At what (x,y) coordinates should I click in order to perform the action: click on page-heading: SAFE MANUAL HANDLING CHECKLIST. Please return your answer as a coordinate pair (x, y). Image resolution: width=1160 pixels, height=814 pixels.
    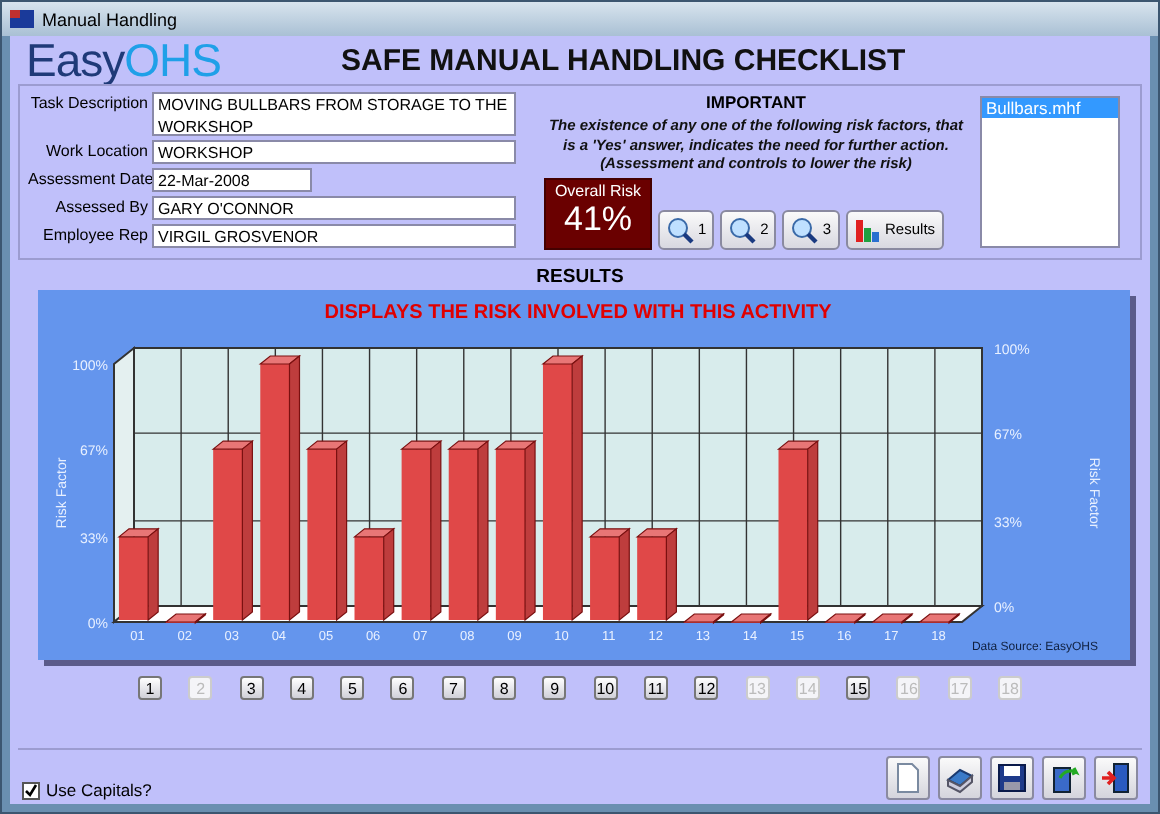
    Looking at the image, I should click on (623, 60).